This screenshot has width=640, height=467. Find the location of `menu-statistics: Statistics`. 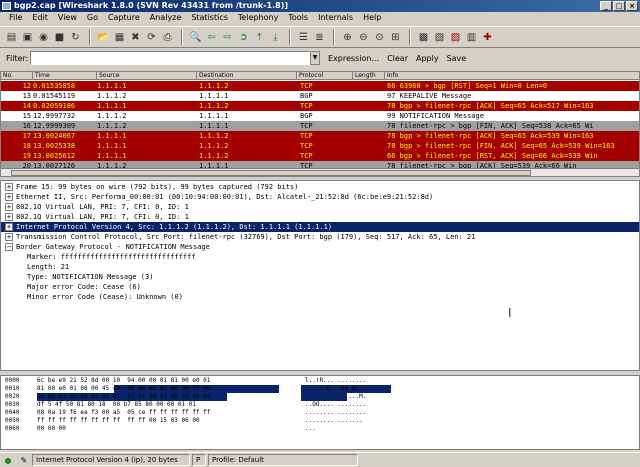

menu-statistics: Statistics is located at coordinates (209, 18).